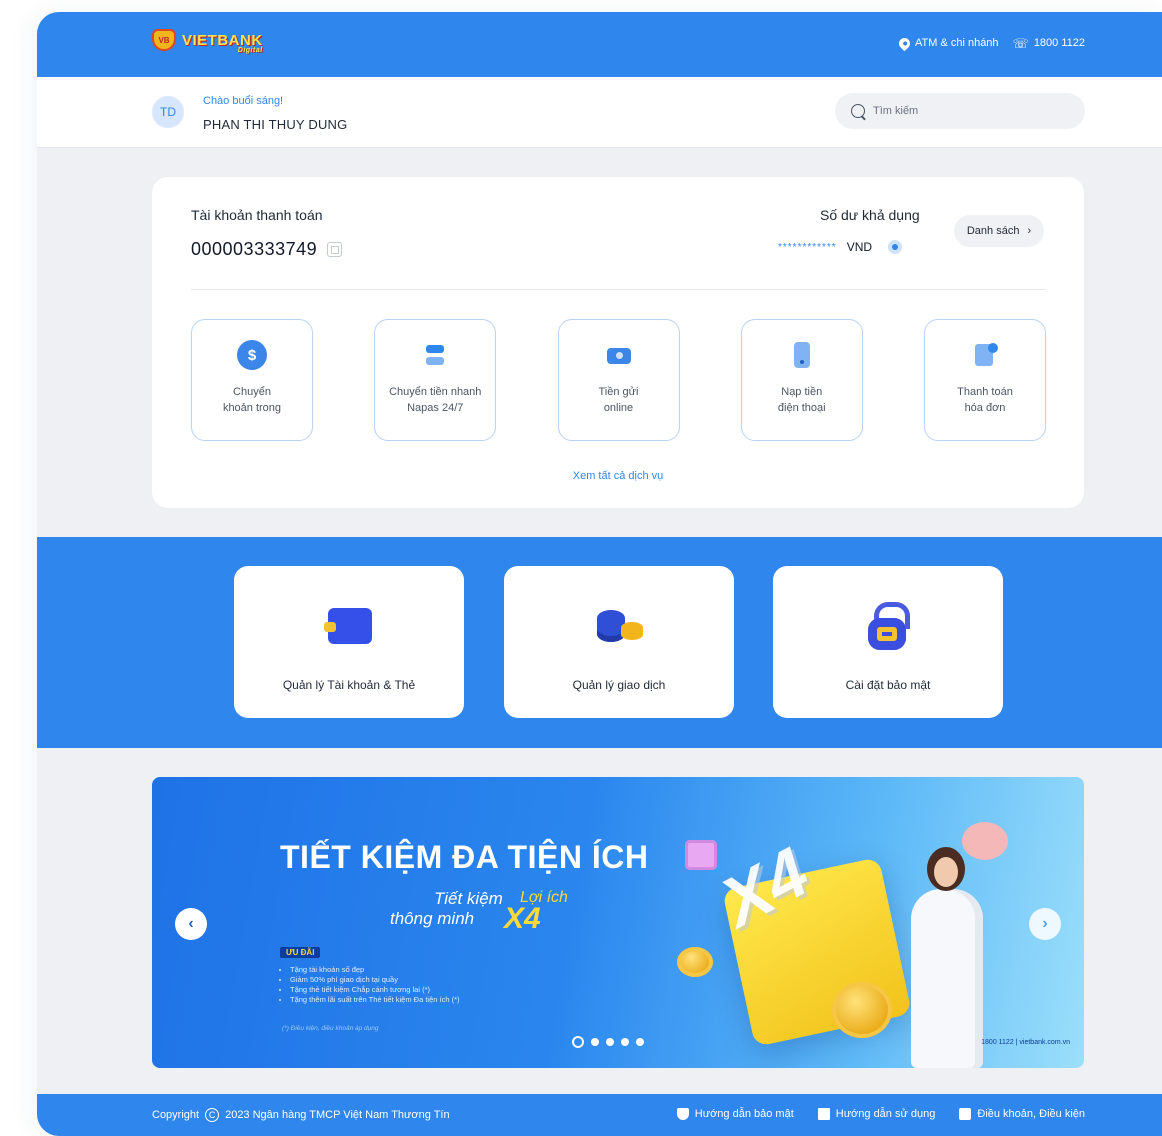  I want to click on service-label: Chuyển khoản trong, so click(252, 400).